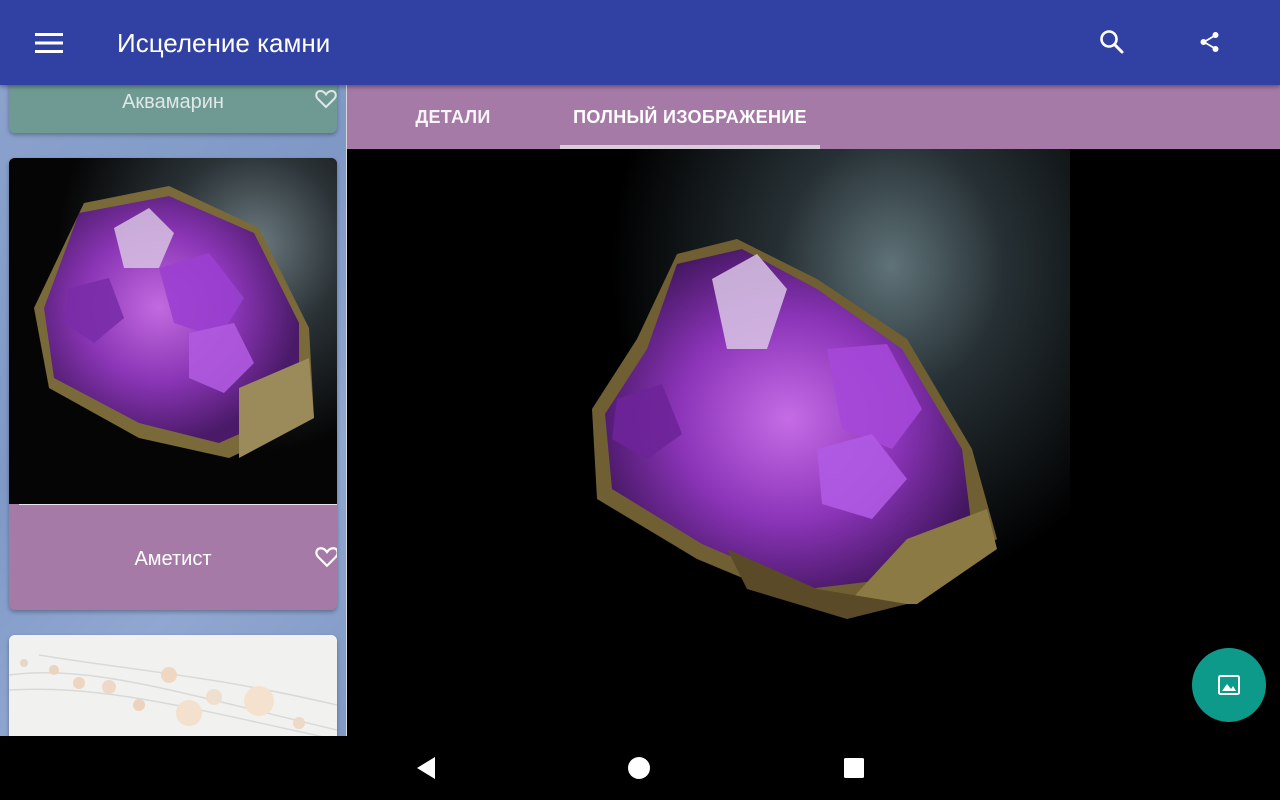  Describe the element at coordinates (178, 504) in the screenshot. I see `divider` at that location.